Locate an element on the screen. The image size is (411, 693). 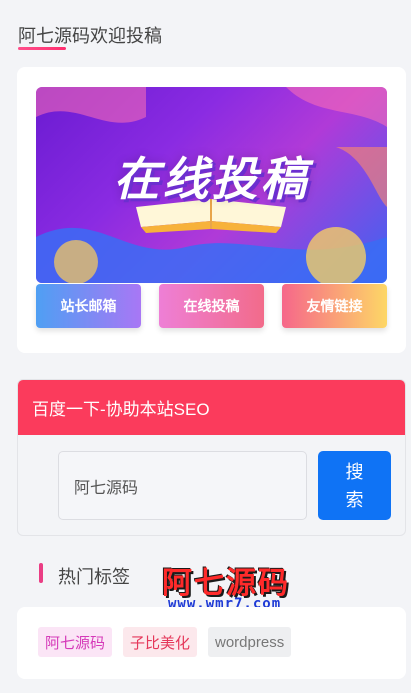
tag-item: wordpress is located at coordinates (250, 642).